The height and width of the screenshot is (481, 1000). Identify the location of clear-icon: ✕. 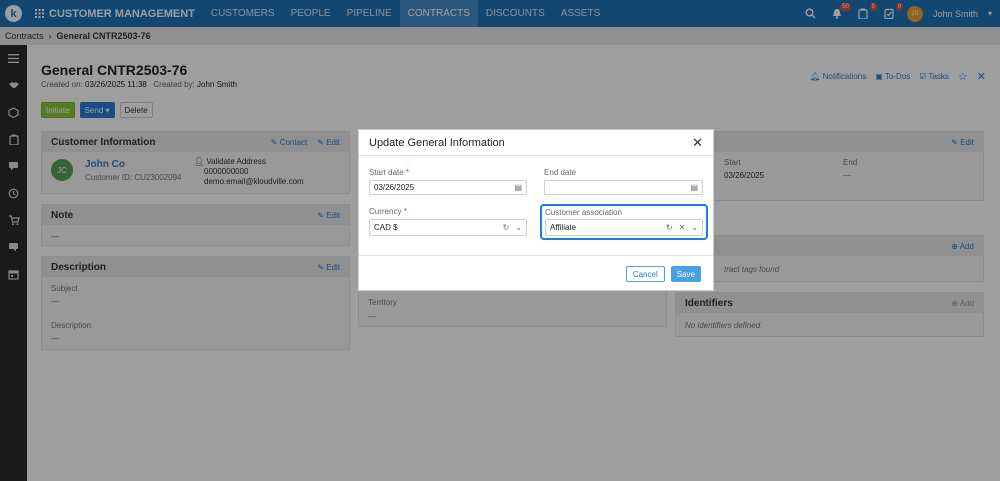
(682, 227).